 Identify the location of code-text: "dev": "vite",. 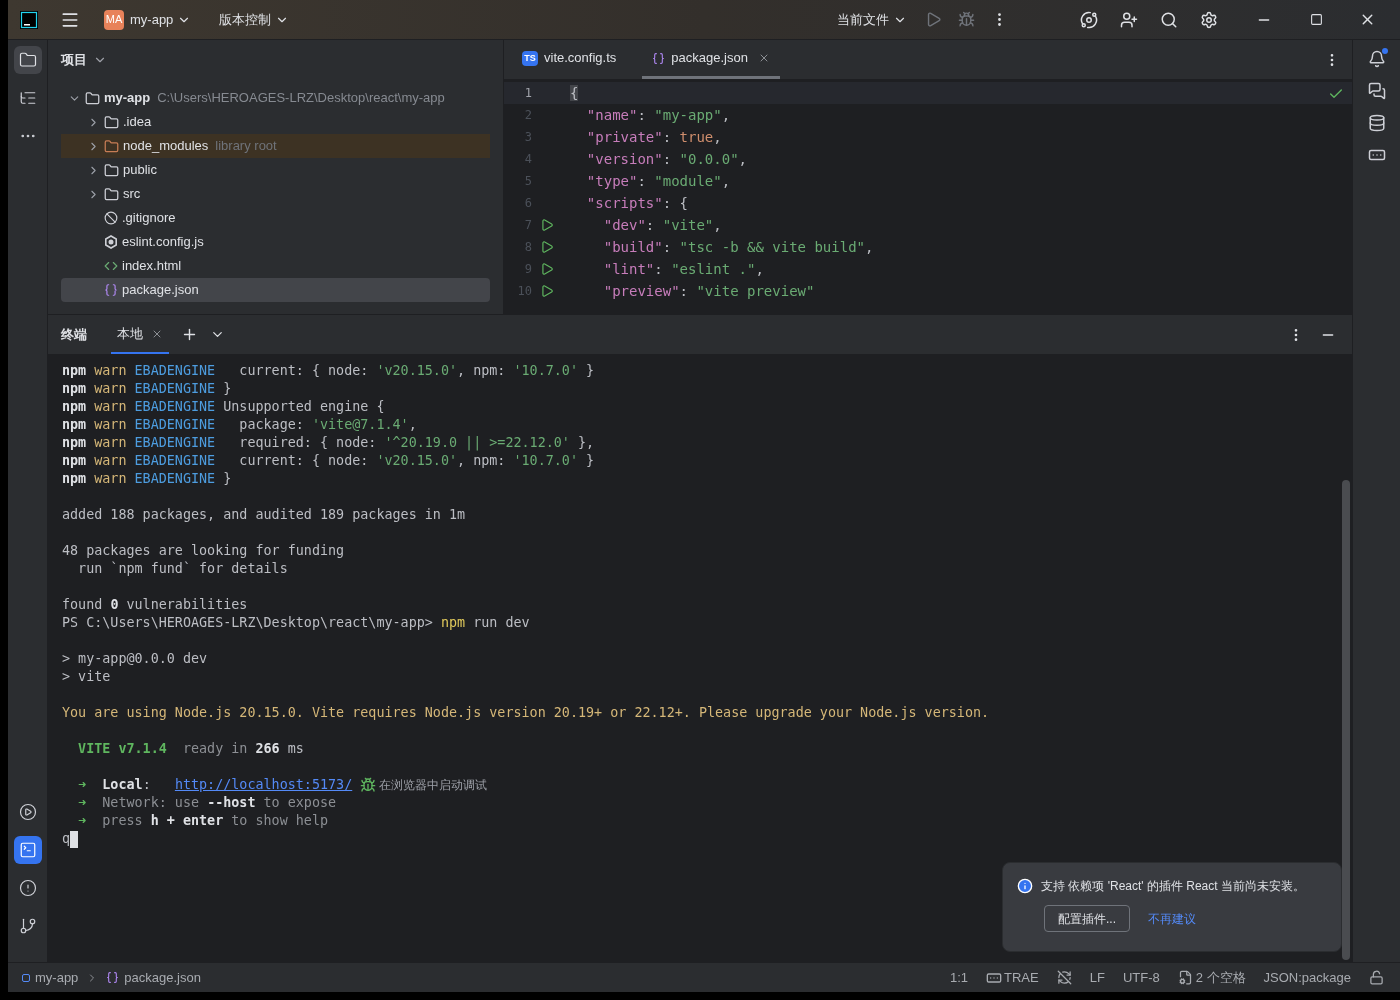
(662, 225).